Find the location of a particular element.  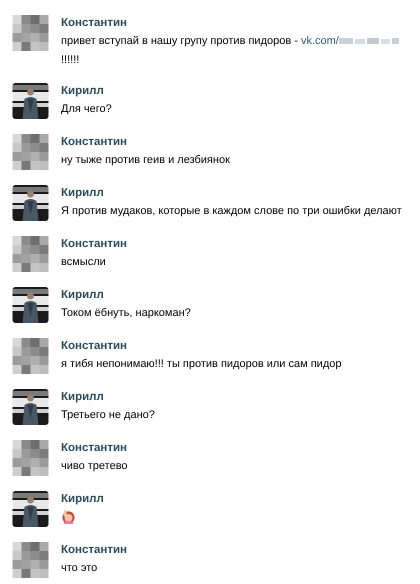

message-text: привет вступай в нашу групу против пидоров - is located at coordinates (180, 41).